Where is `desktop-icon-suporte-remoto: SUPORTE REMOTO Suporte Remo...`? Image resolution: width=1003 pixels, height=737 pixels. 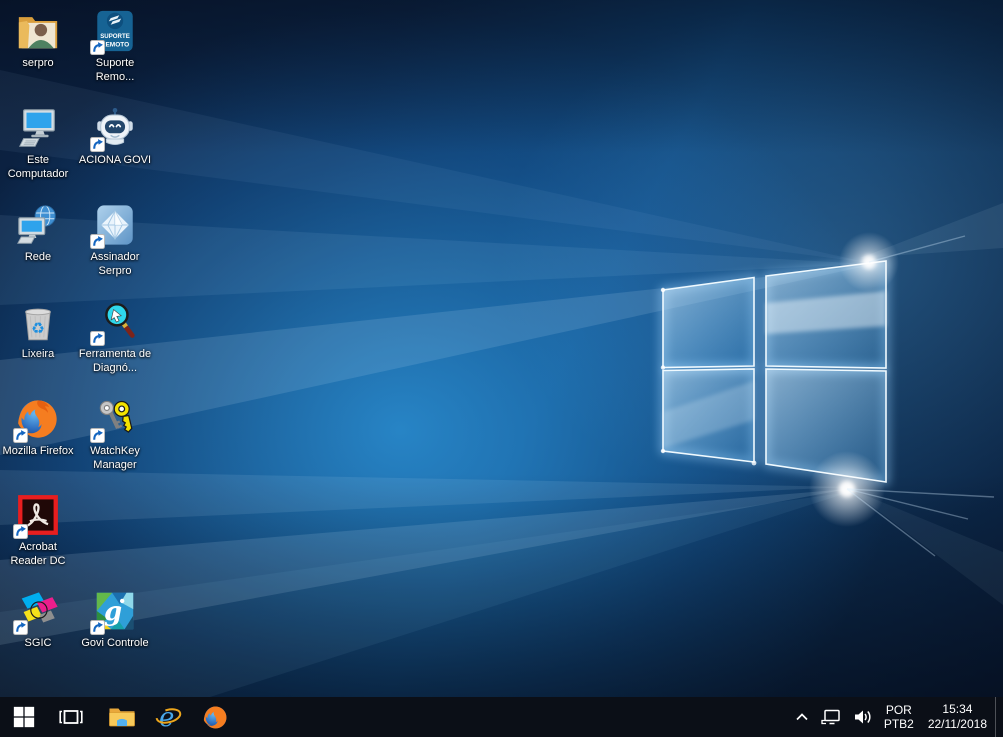
desktop-icon-suporte-remoto: SUPORTE REMOTO Suporte Remo... is located at coordinates (115, 46).